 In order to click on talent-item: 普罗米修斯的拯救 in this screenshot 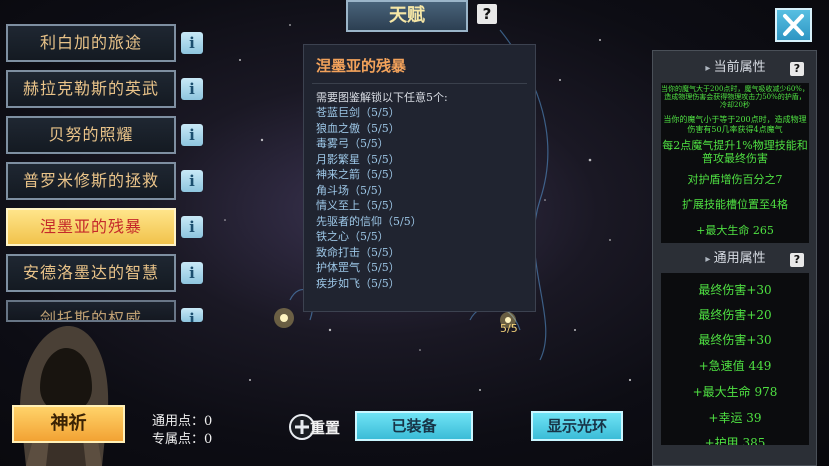, I will do `click(91, 181)`.